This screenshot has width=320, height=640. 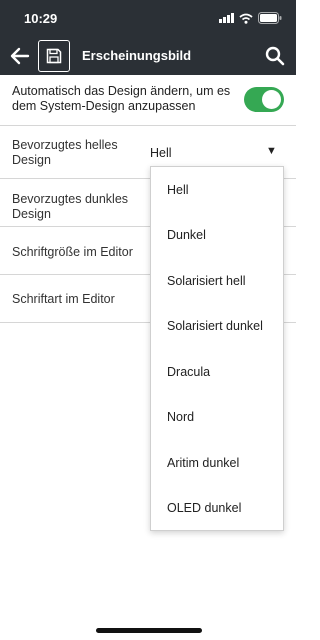 I want to click on dropdown-option-aritim-dunkel: Aritim dunkel, so click(x=217, y=463).